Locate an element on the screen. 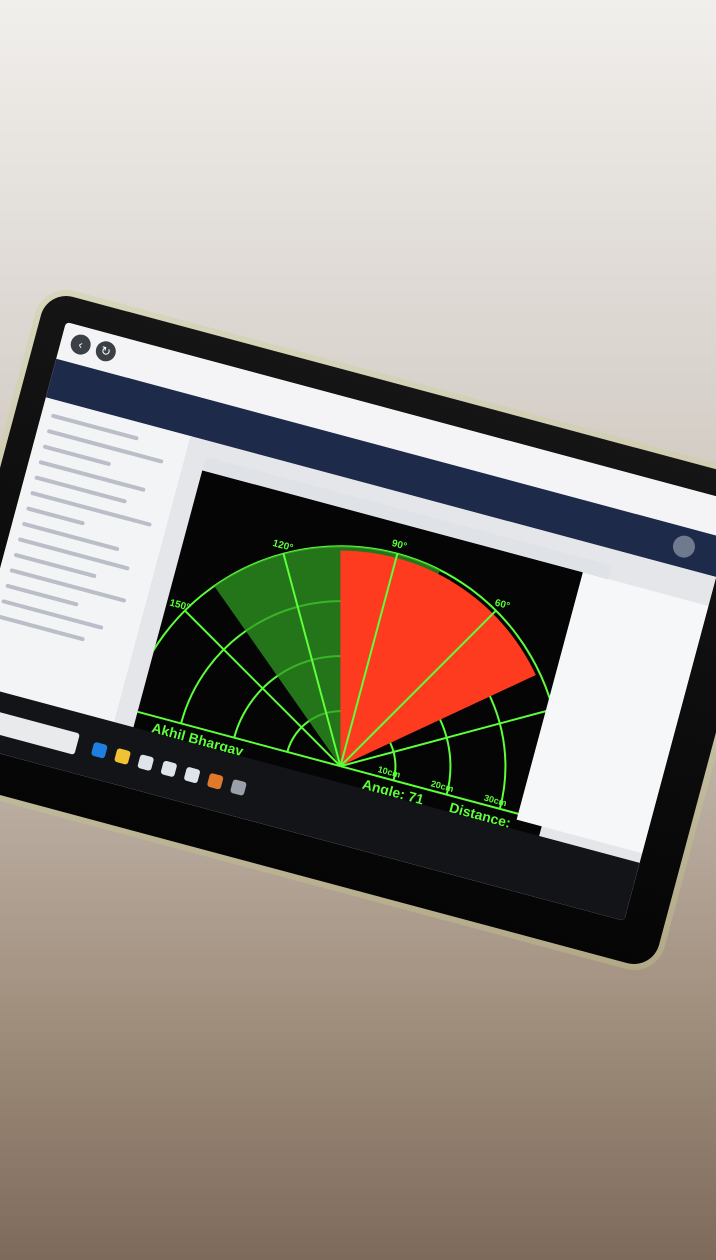  radar-angle-tick: 90° is located at coordinates (398, 545).